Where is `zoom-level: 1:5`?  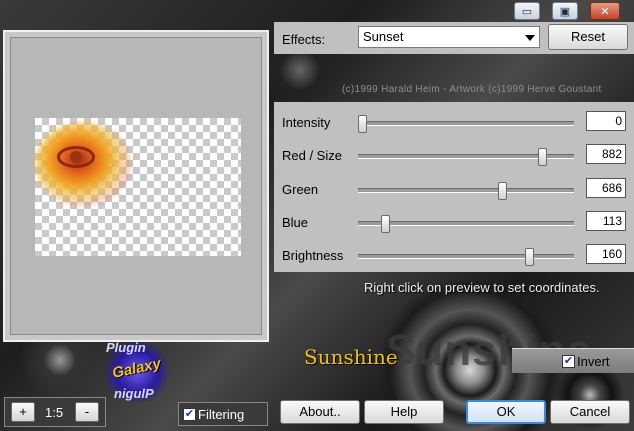
zoom-level: 1:5 is located at coordinates (54, 412).